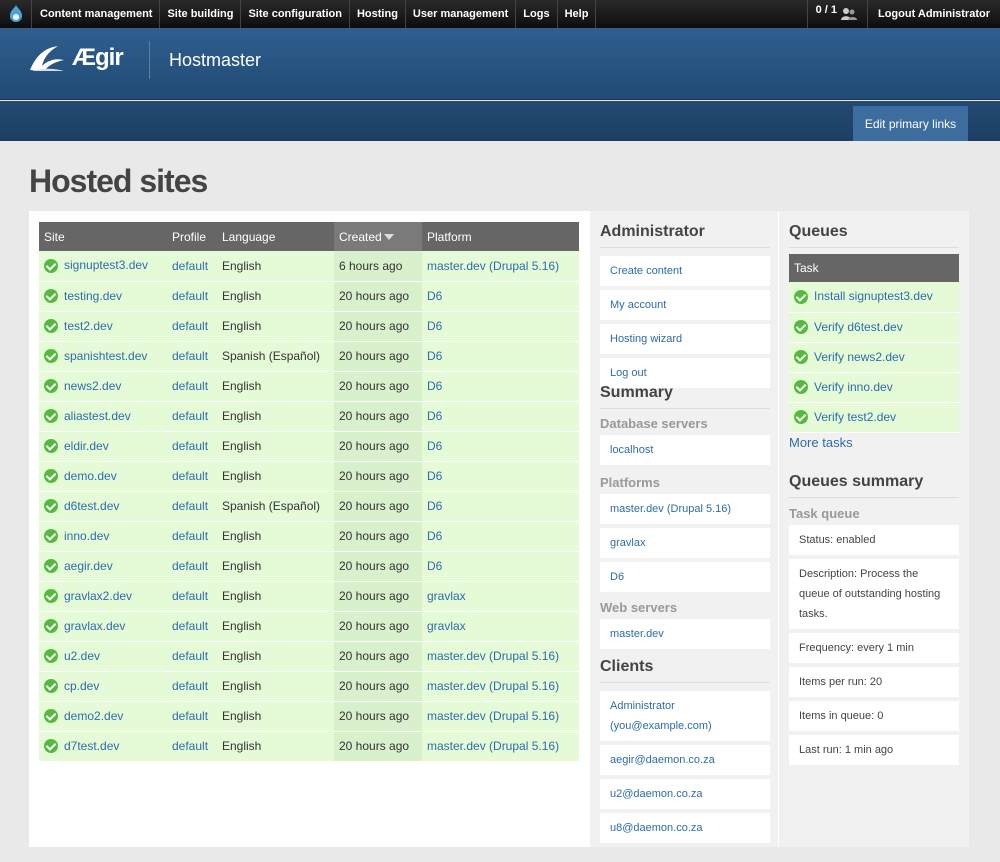  I want to click on platform-link: gravlax, so click(627, 543).